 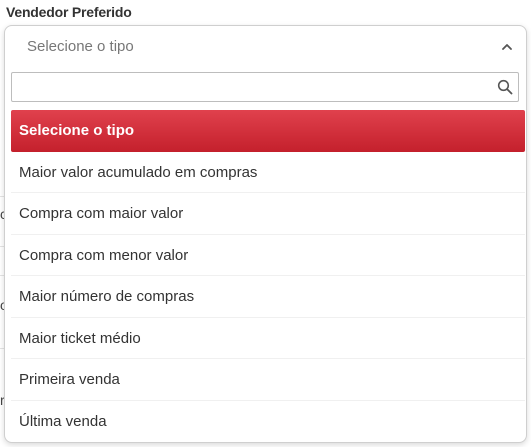 I want to click on option-maior-valor-acumulado: Maior valor acumulado em compras, so click(x=268, y=172).